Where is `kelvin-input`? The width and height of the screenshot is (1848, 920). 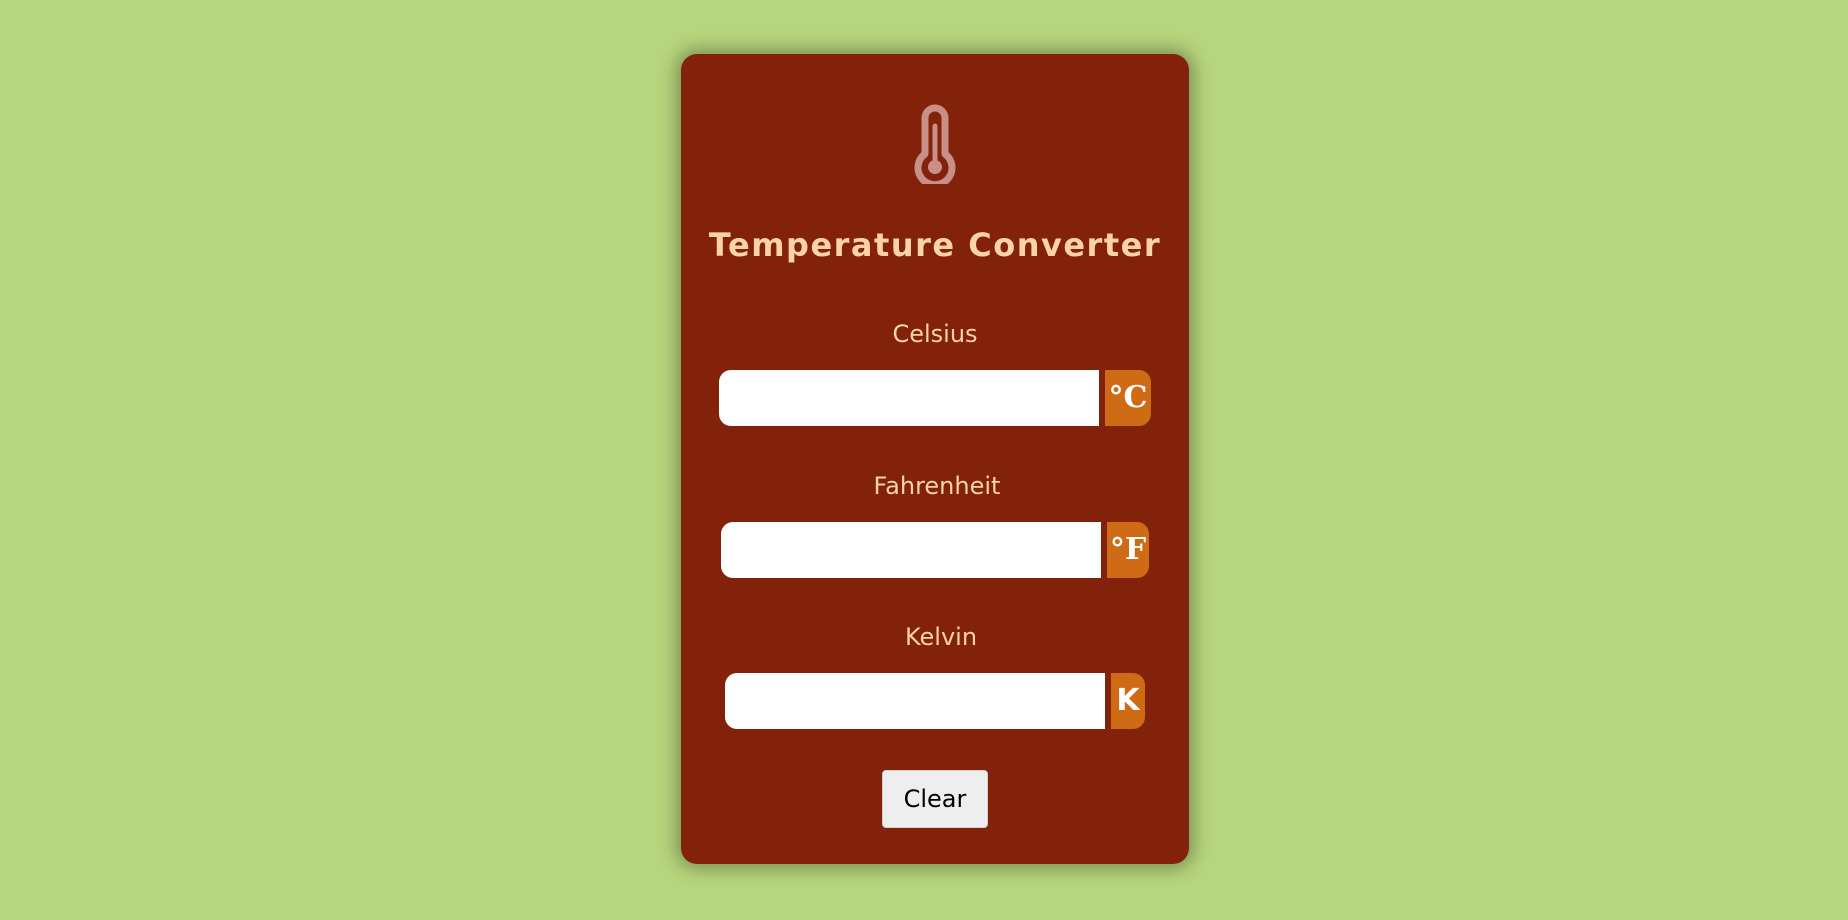
kelvin-input is located at coordinates (915, 701).